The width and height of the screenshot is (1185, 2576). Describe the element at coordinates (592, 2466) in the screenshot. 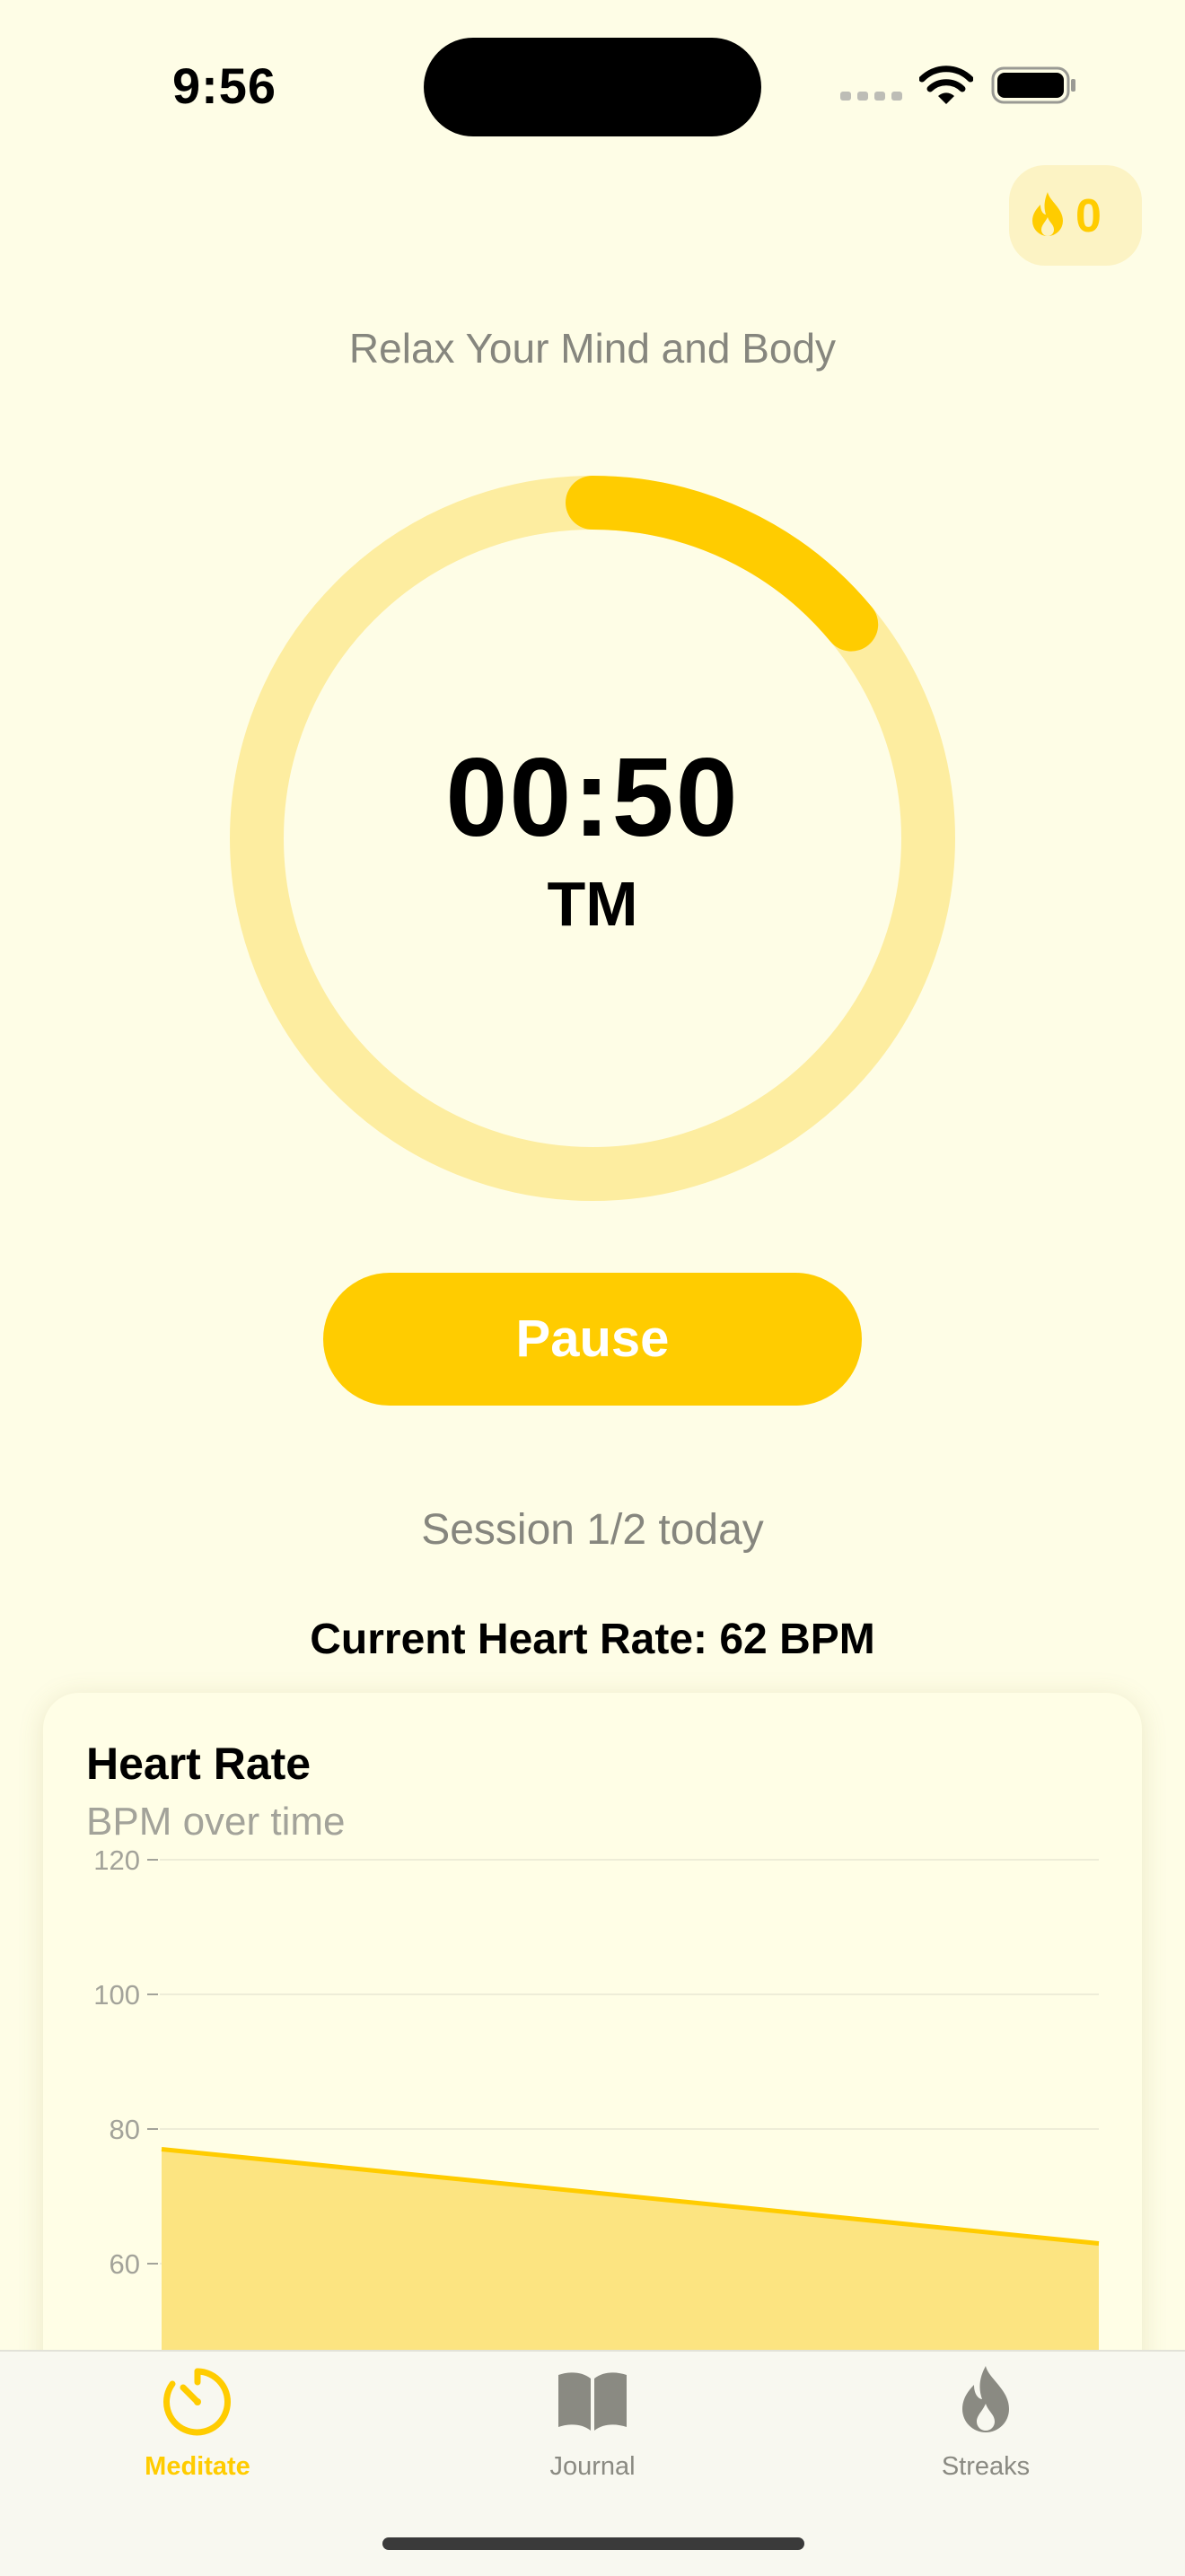

I see `tab-label-journal: Journal` at that location.